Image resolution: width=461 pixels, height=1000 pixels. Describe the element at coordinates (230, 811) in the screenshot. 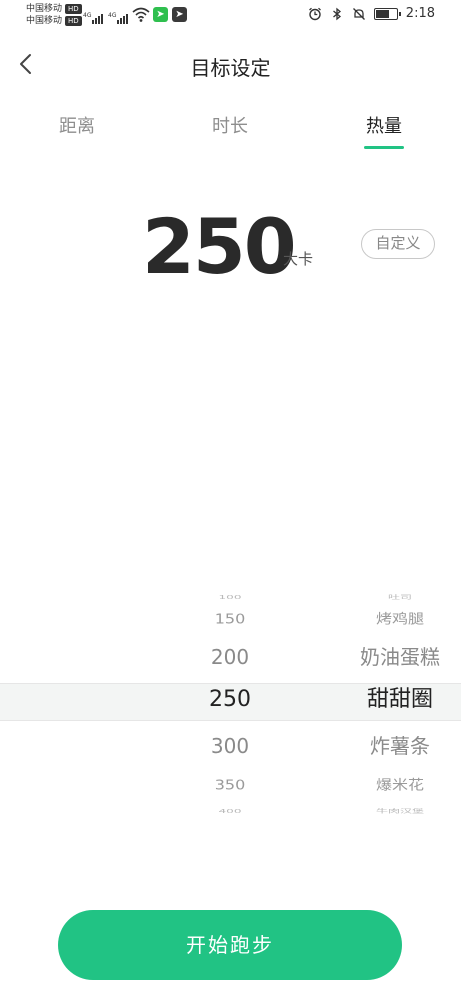

I see `picker-value-item: 400` at that location.